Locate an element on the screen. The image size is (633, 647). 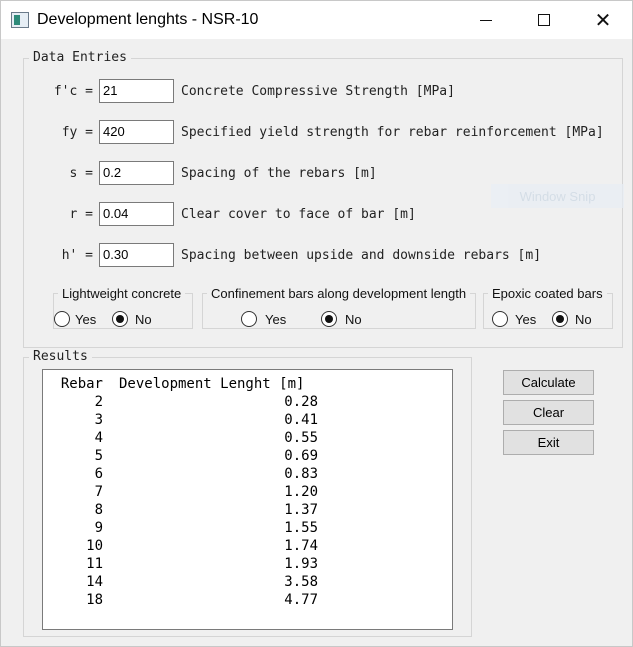
epoxic-yes-radio is located at coordinates (500, 319).